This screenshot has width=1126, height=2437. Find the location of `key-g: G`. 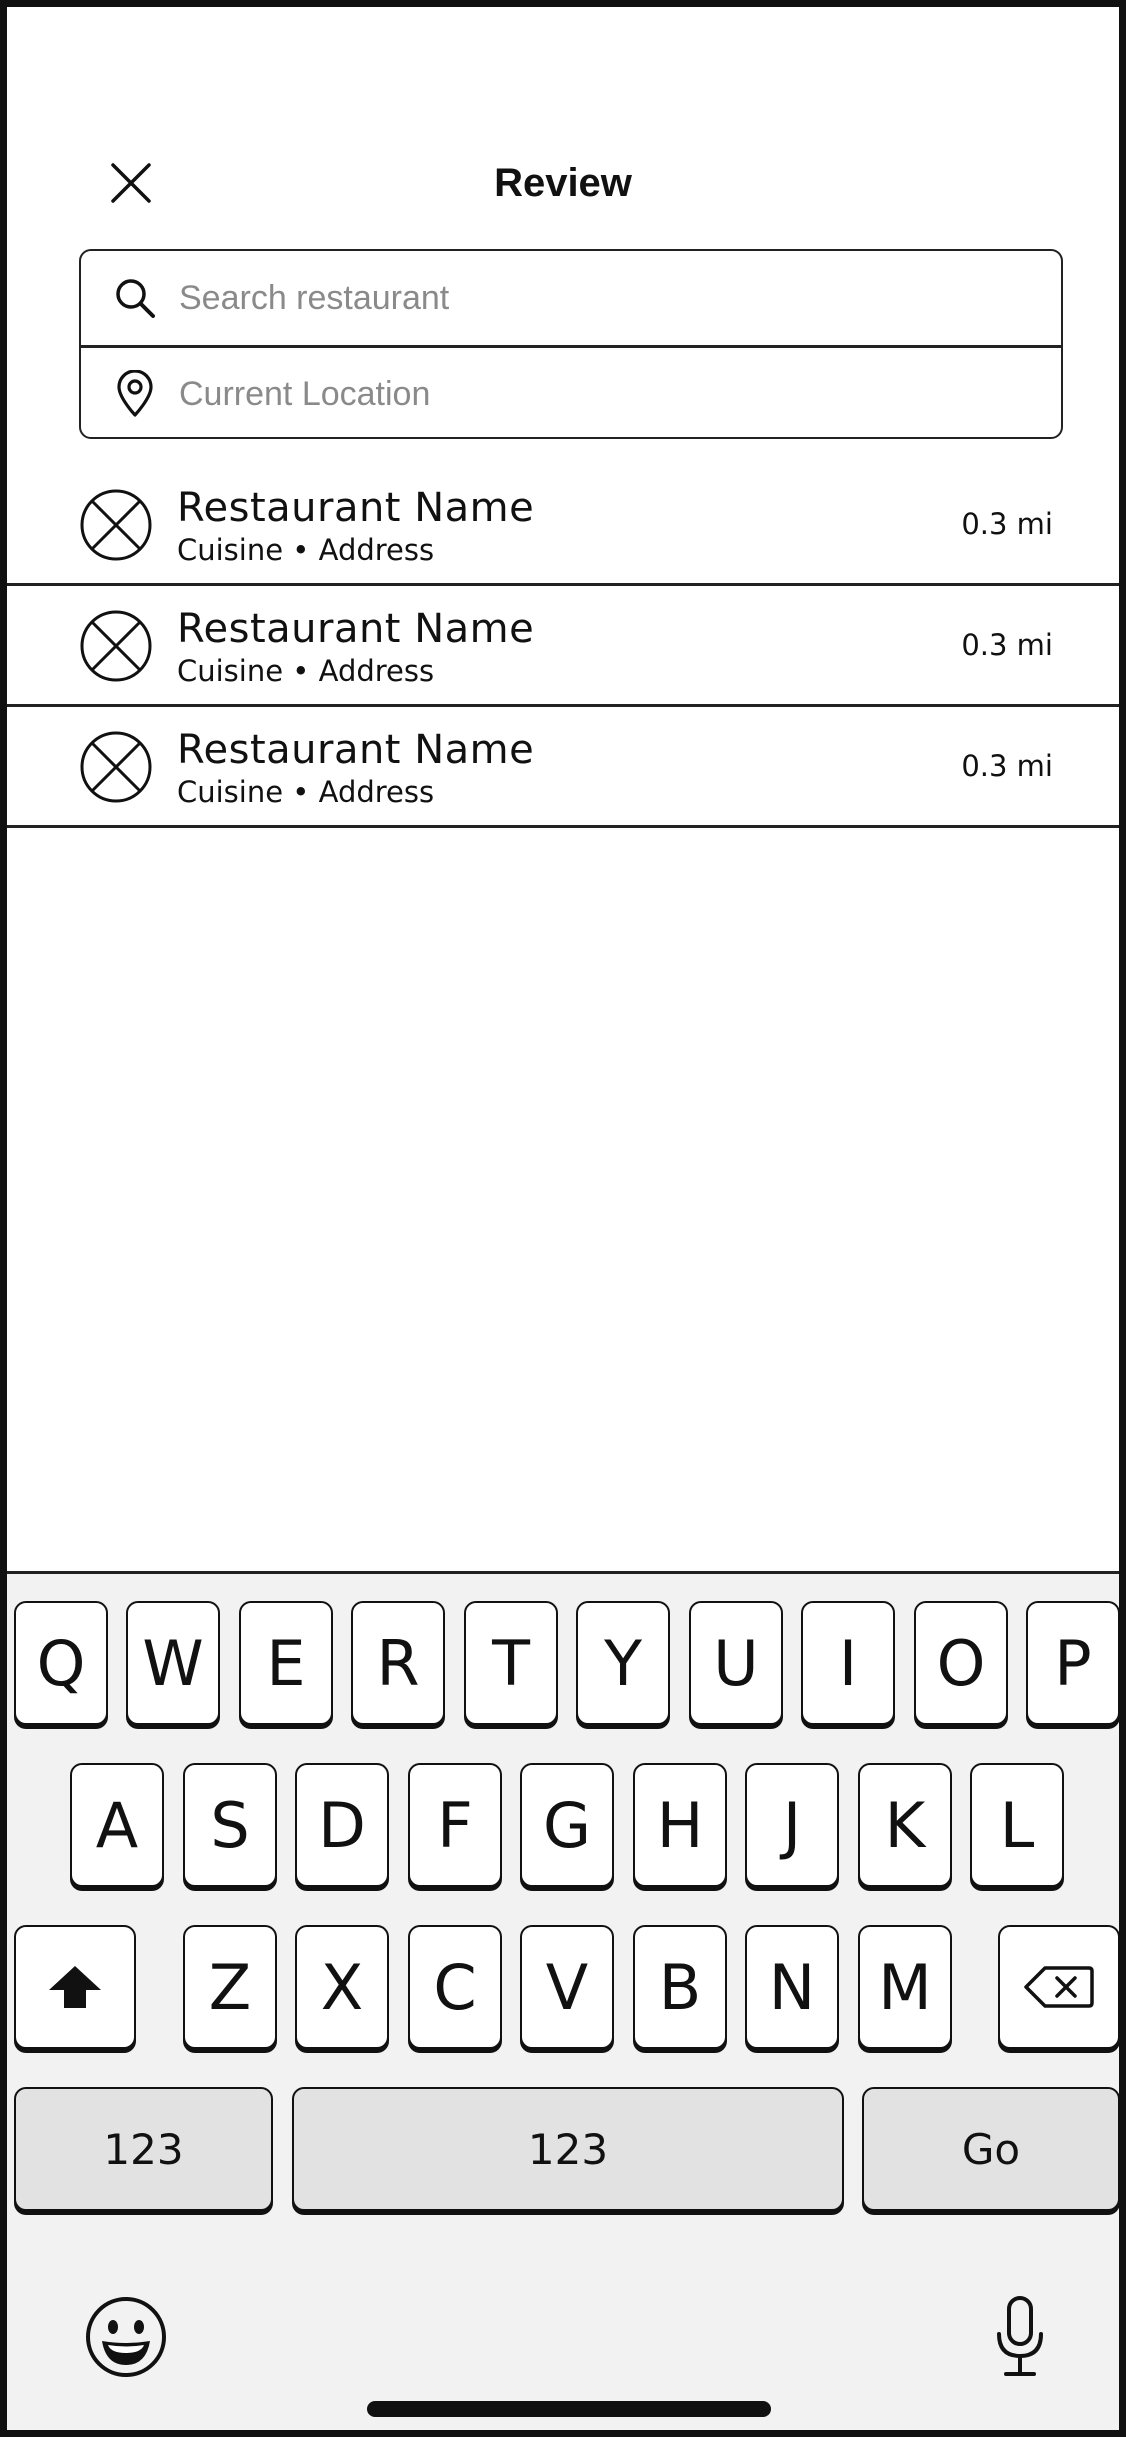

key-g: G is located at coordinates (567, 1825).